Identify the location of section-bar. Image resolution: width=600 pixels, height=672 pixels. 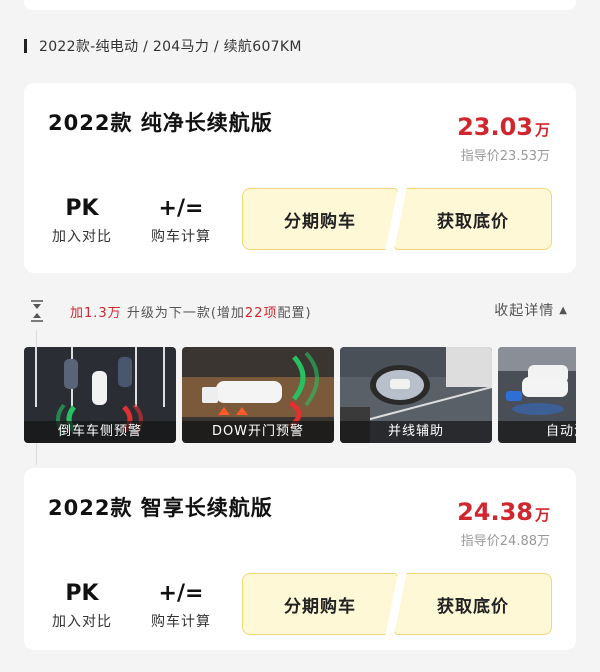
(25, 46).